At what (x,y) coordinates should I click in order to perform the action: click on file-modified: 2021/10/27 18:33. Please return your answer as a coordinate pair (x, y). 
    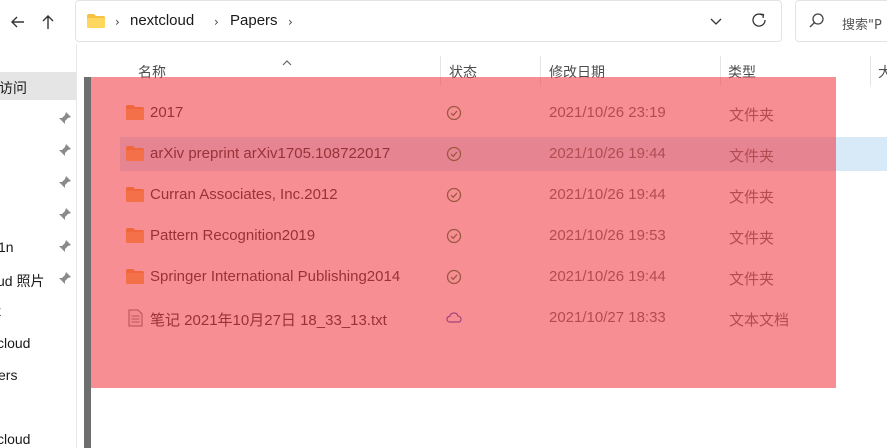
    Looking at the image, I should click on (607, 317).